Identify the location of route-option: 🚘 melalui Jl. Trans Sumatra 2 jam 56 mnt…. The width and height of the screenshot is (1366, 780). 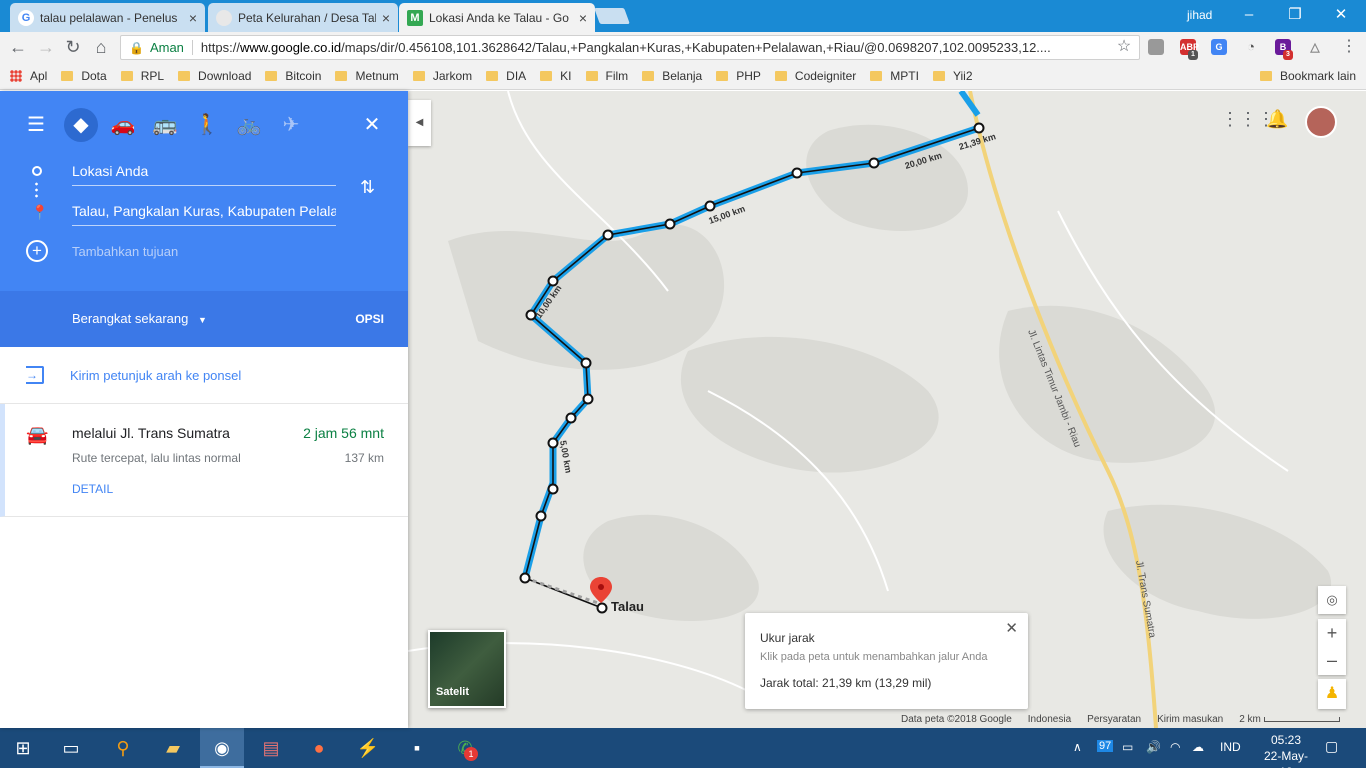
(204, 460).